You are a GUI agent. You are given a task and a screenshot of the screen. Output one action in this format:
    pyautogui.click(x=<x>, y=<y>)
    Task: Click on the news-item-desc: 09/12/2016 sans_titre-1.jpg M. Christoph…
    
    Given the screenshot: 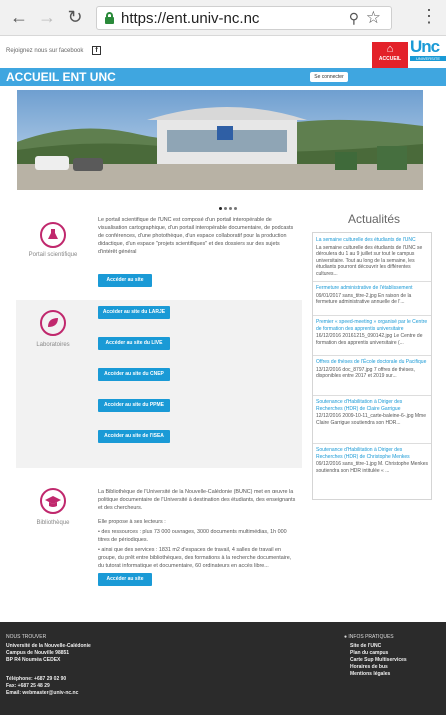 What is the action you would take?
    pyautogui.click(x=372, y=467)
    